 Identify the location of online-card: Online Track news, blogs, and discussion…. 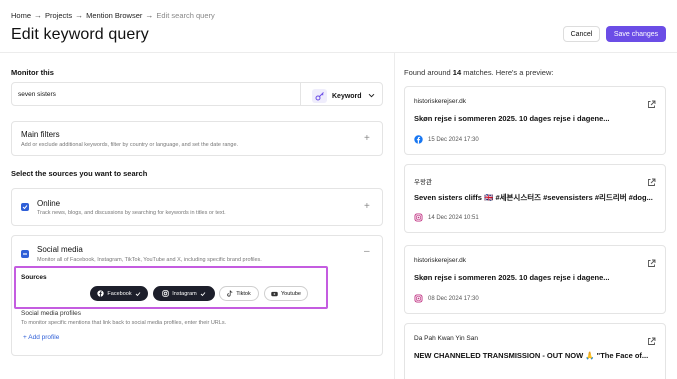
(197, 207).